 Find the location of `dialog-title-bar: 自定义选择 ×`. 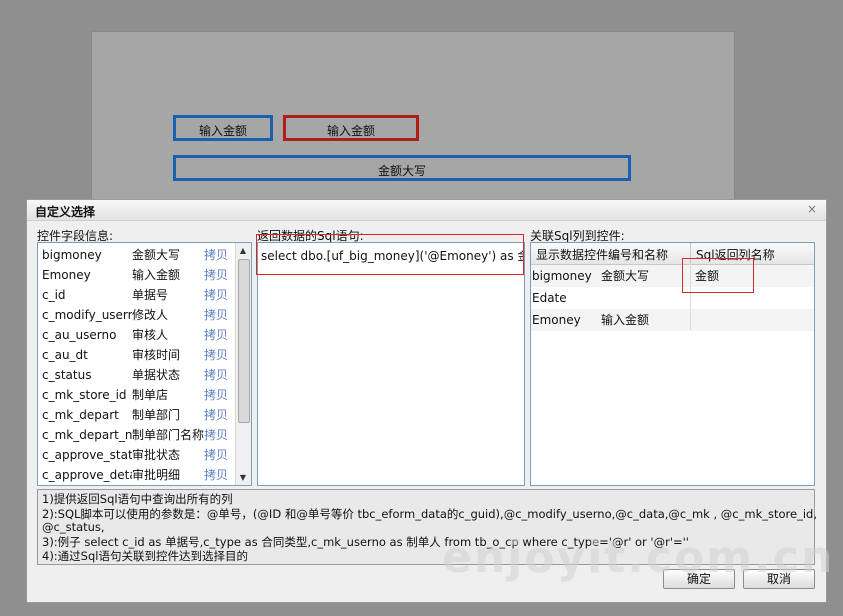

dialog-title-bar: 自定义选择 × is located at coordinates (426, 210).